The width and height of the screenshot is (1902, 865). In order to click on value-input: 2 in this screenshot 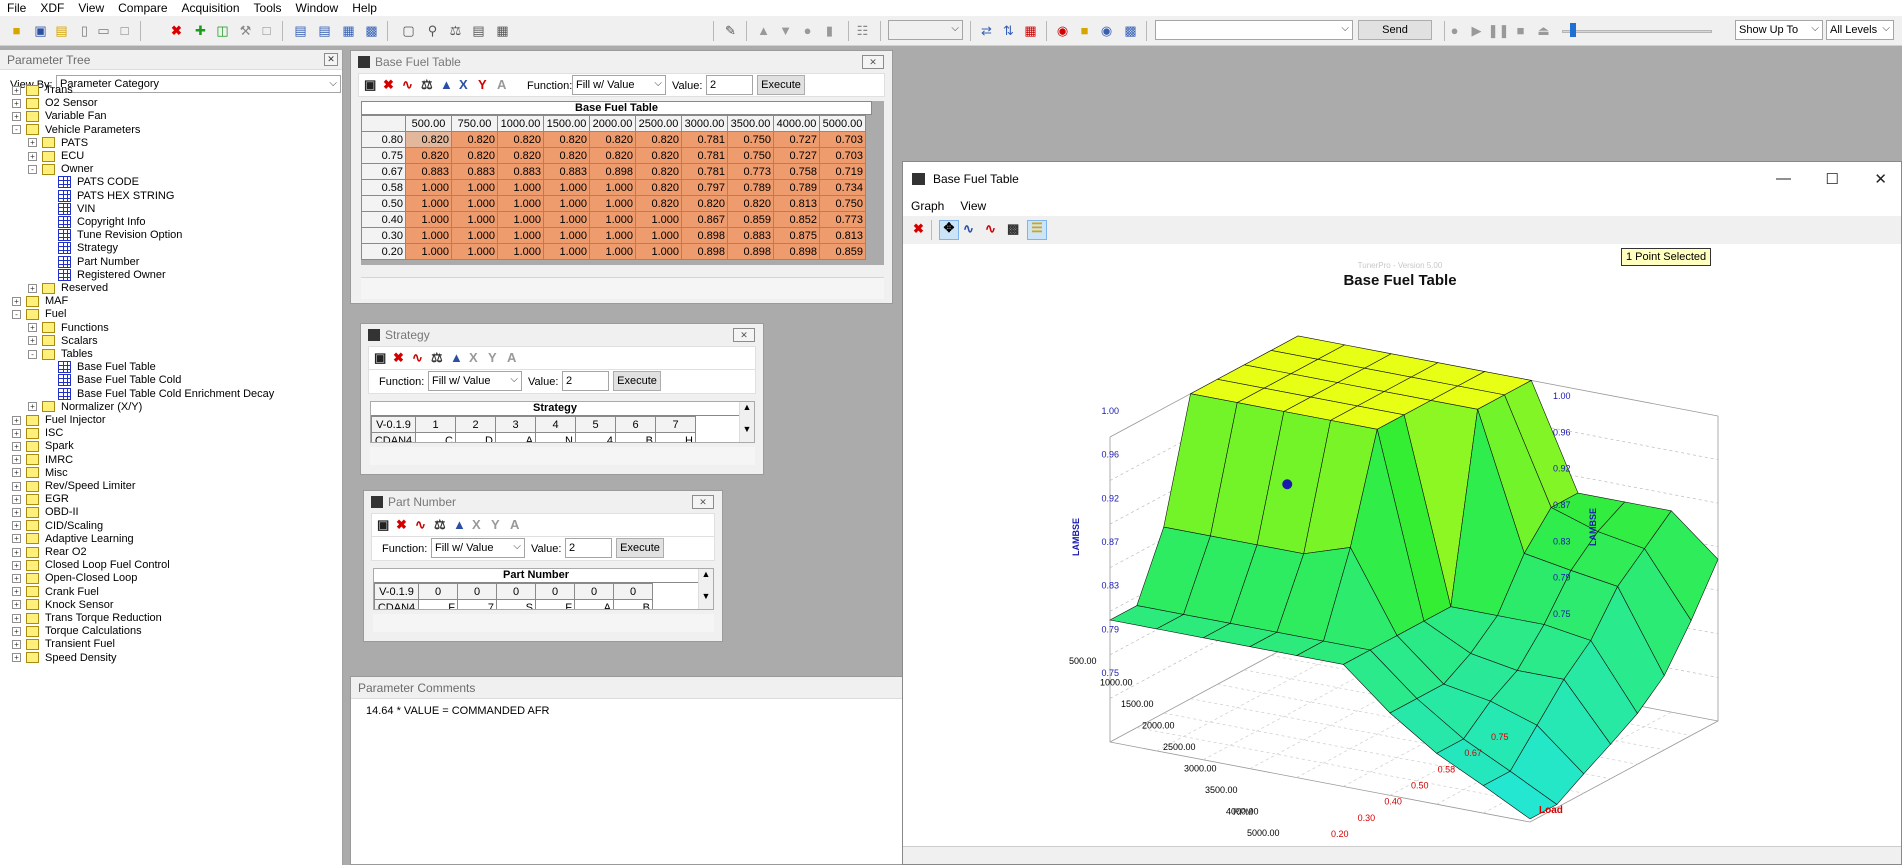, I will do `click(585, 381)`.